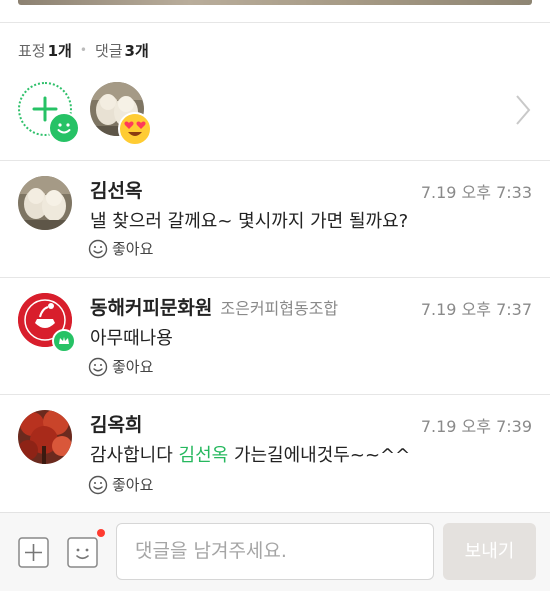  What do you see at coordinates (101, 533) in the screenshot?
I see `notification-dot` at bounding box center [101, 533].